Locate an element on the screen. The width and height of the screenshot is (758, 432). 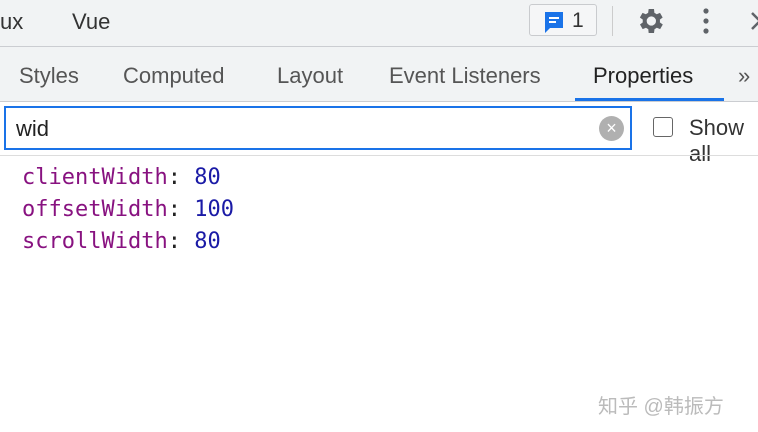
property-value: 100 is located at coordinates (214, 209).